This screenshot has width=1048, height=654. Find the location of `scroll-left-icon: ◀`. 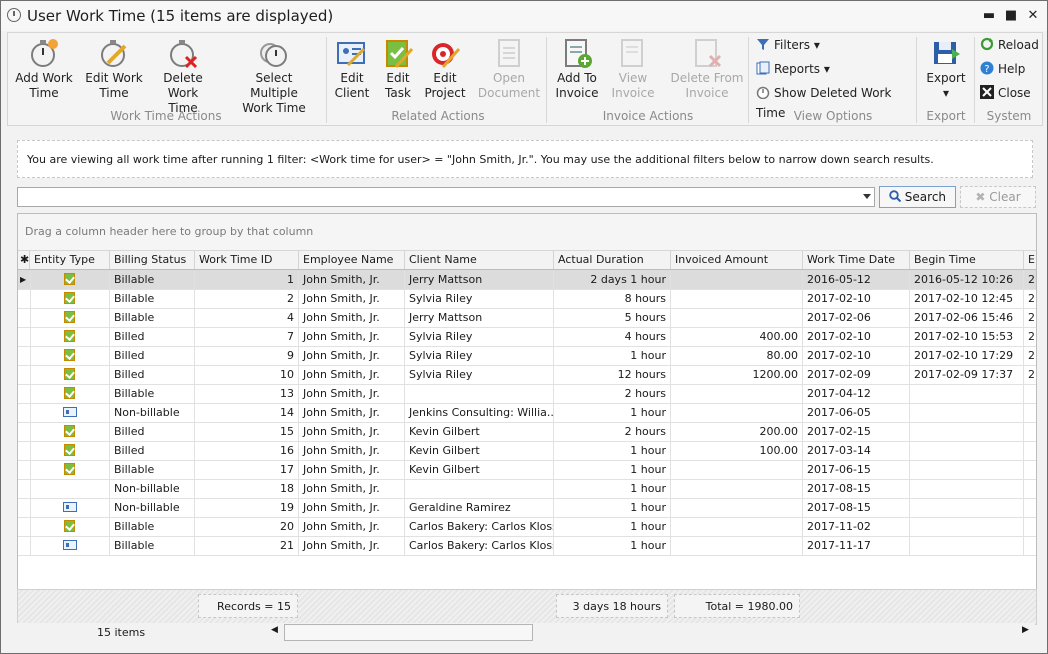

scroll-left-icon: ◀ is located at coordinates (274, 630).